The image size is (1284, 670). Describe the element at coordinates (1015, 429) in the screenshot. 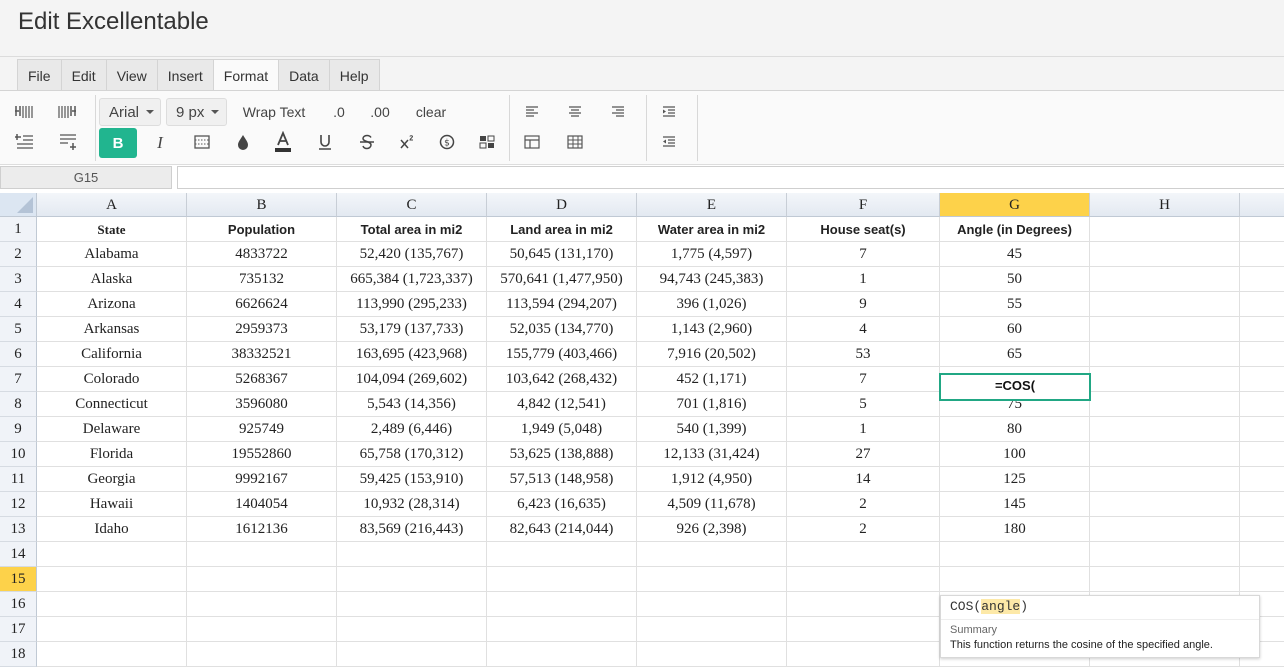

I see `cell-g9: 80` at that location.